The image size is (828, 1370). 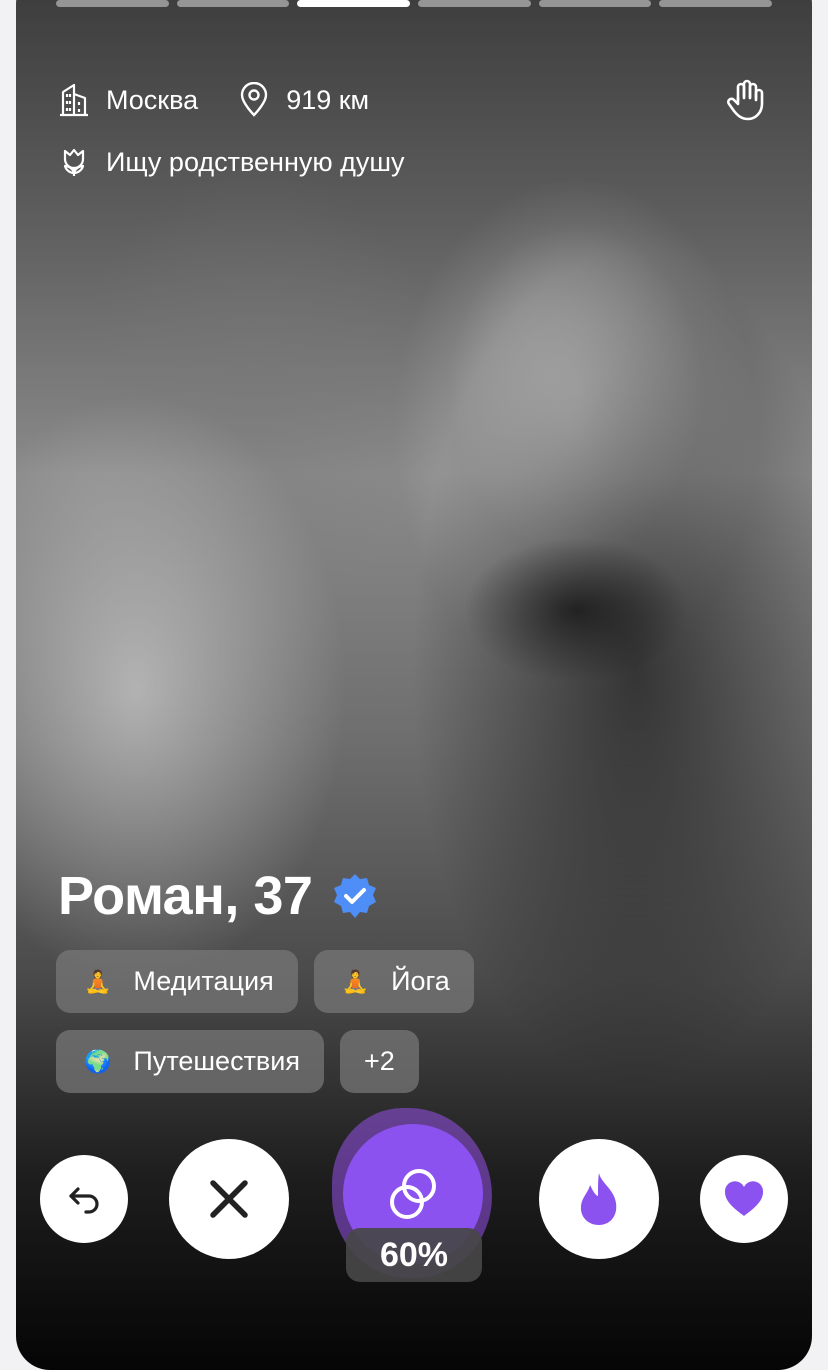 I want to click on profile-name-age: Роман, 37, so click(x=219, y=896).